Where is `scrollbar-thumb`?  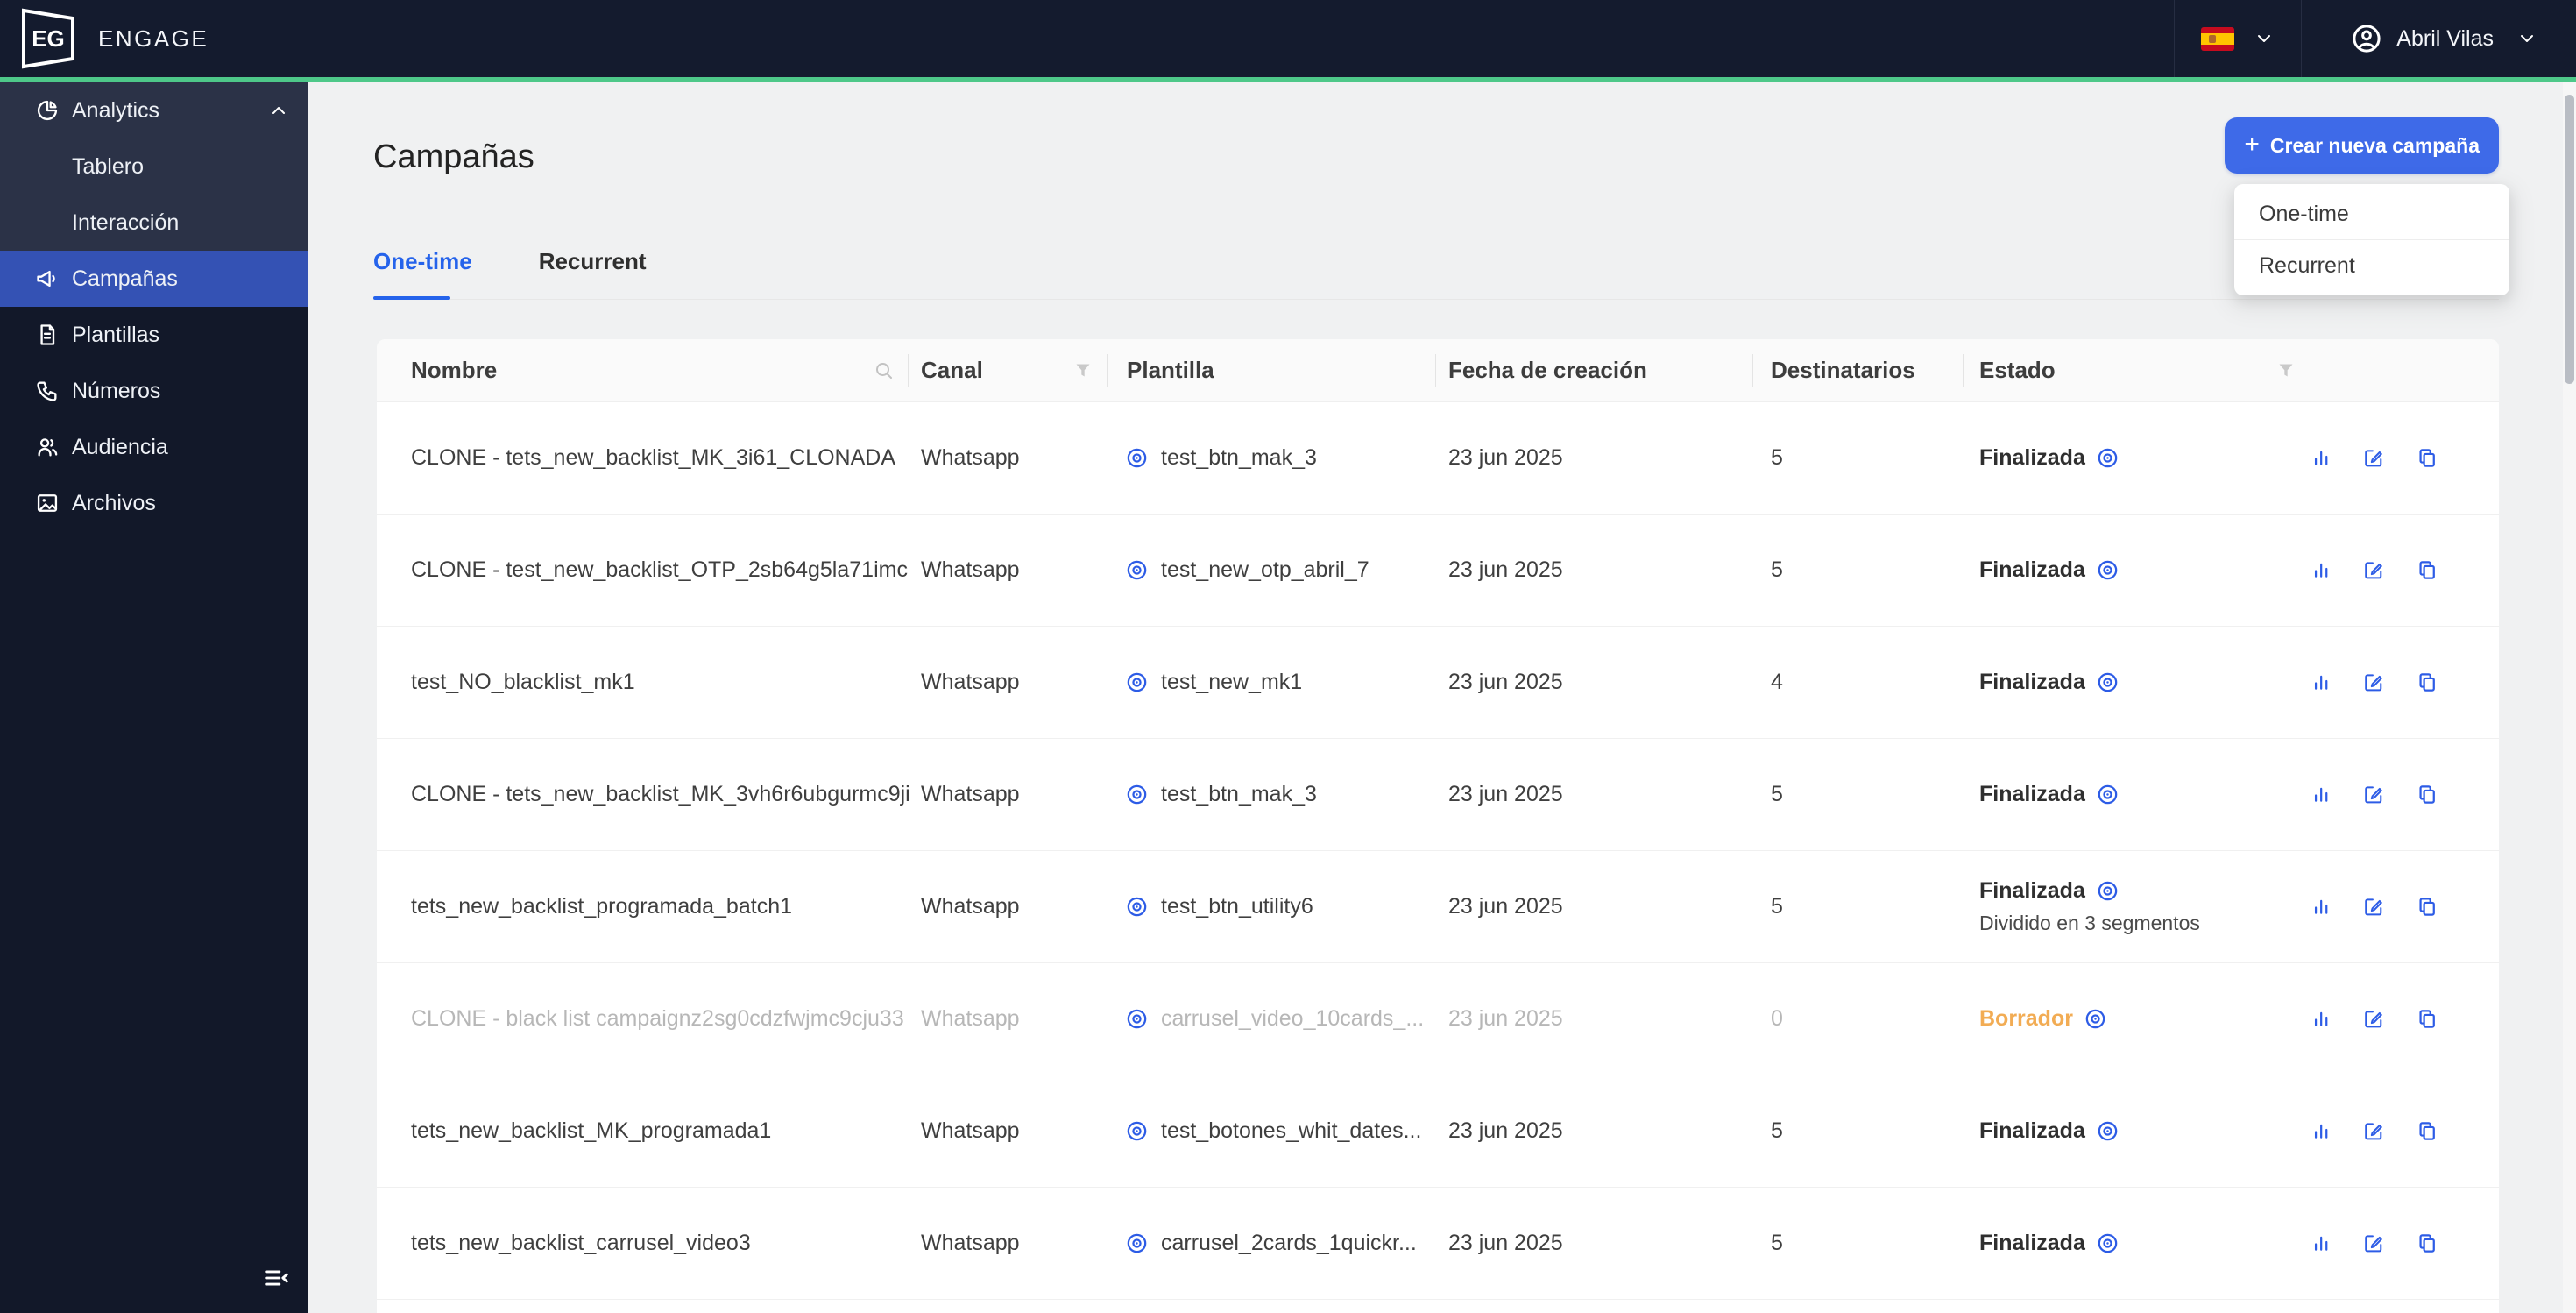 scrollbar-thumb is located at coordinates (2569, 239).